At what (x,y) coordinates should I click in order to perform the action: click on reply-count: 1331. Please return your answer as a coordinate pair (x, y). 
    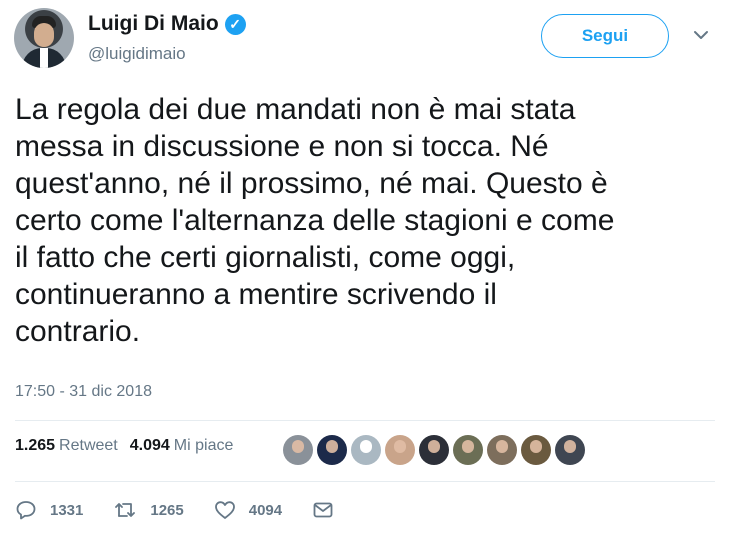
    Looking at the image, I should click on (67, 510).